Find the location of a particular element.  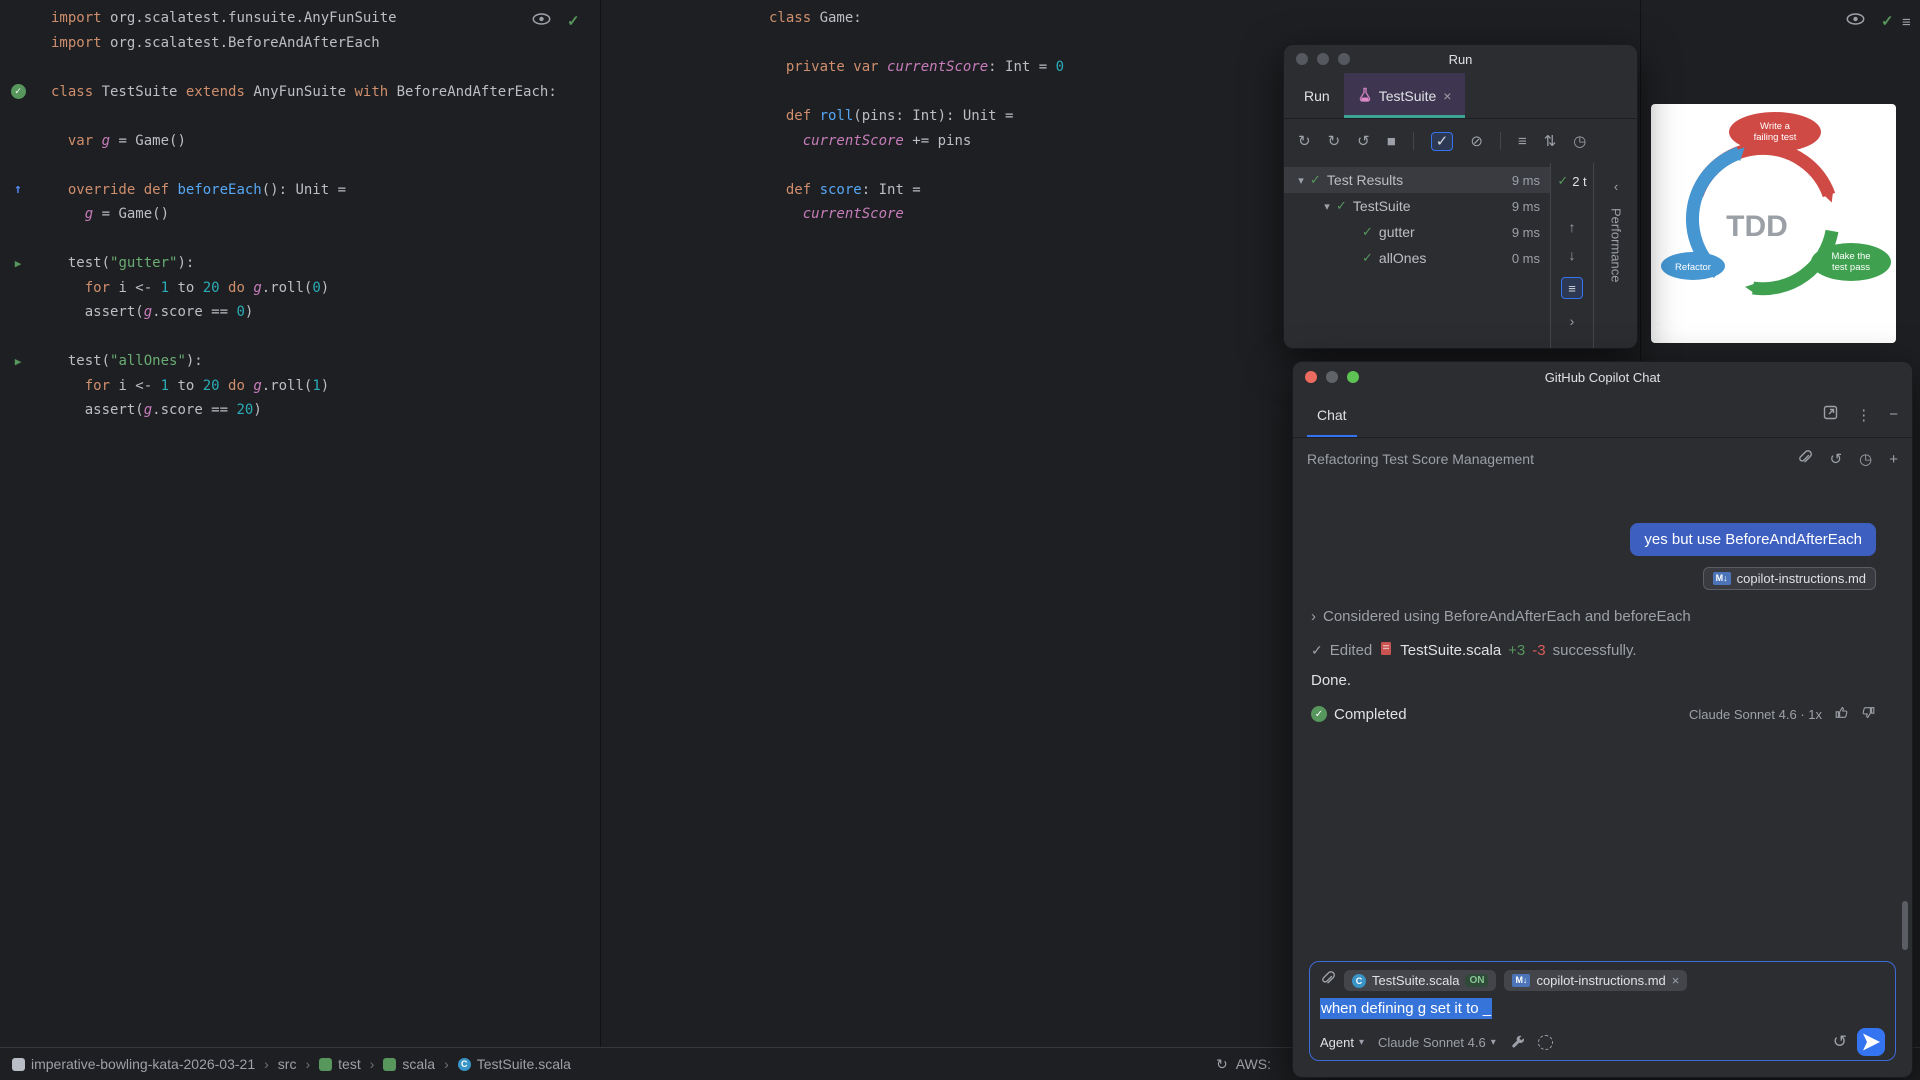

thread-header: Refactoring Test Score Management ↺ ◷ + is located at coordinates (1602, 459).